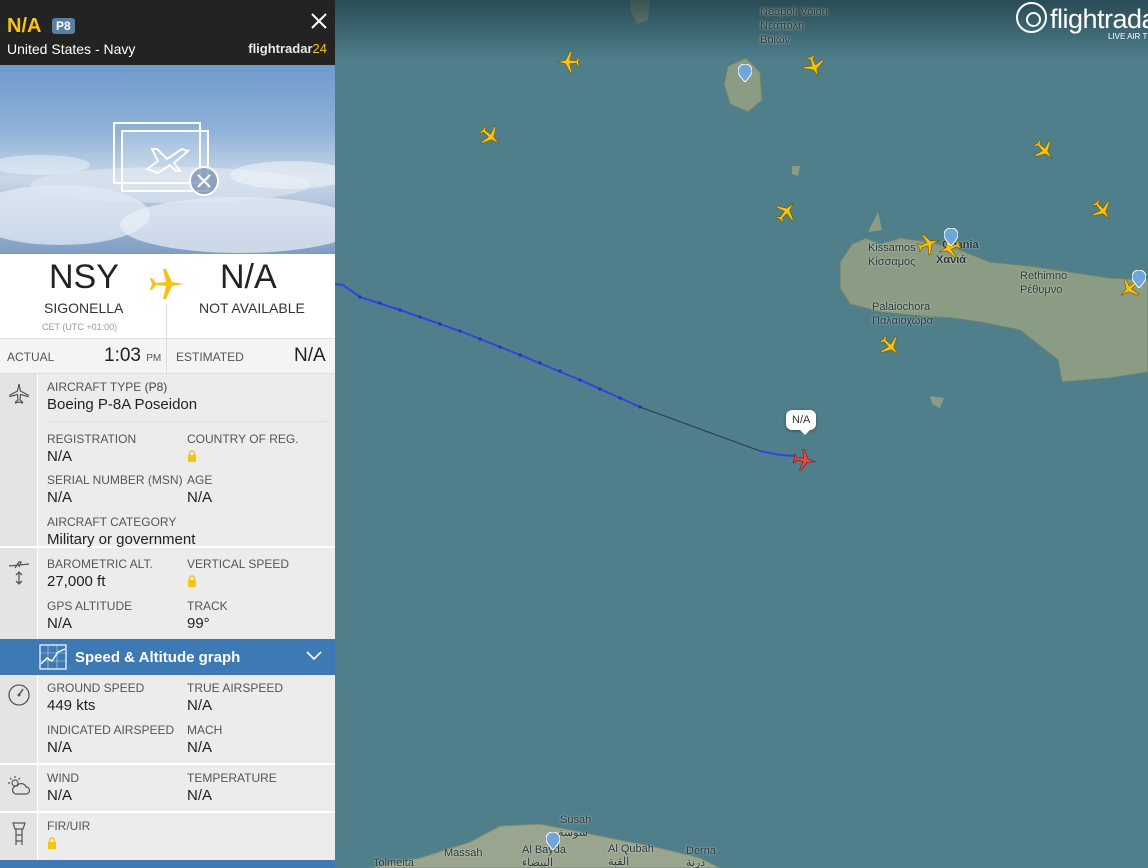  Describe the element at coordinates (198, 623) in the screenshot. I see `track-value: 99°` at that location.